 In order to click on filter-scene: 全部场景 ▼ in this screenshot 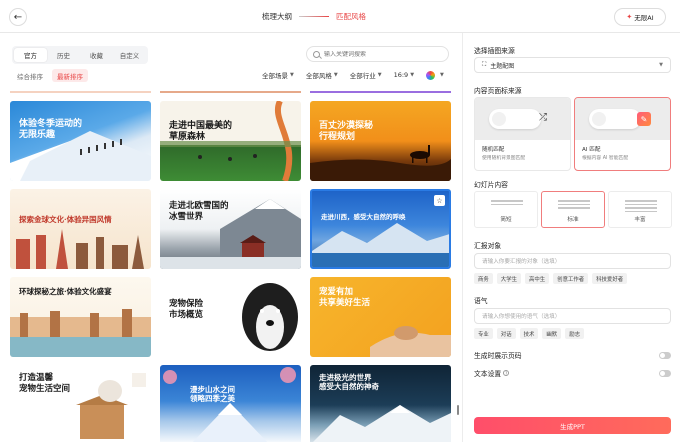, I will do `click(278, 75)`.